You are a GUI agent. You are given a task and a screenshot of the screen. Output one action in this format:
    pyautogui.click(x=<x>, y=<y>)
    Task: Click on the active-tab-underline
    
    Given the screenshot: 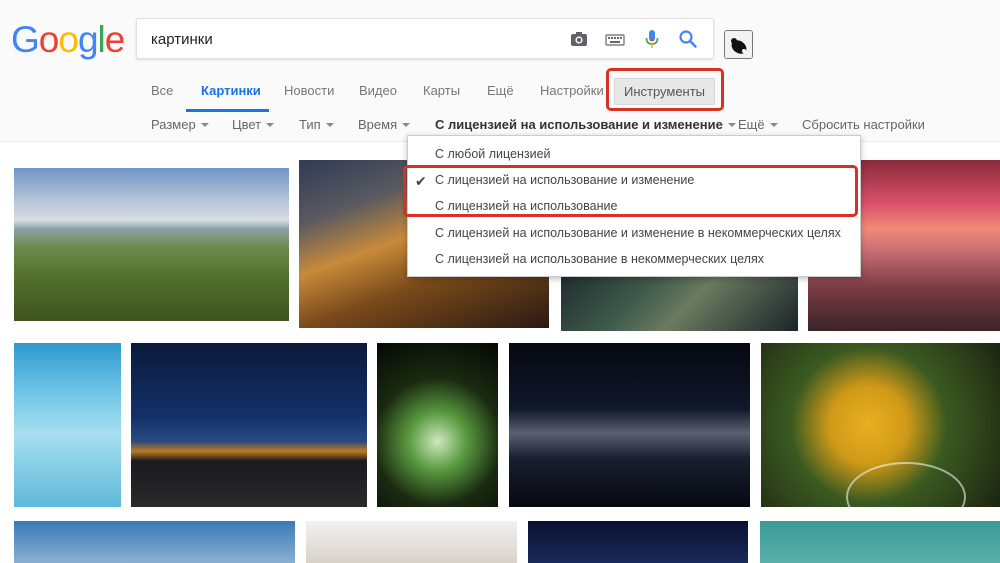 What is the action you would take?
    pyautogui.click(x=227, y=110)
    